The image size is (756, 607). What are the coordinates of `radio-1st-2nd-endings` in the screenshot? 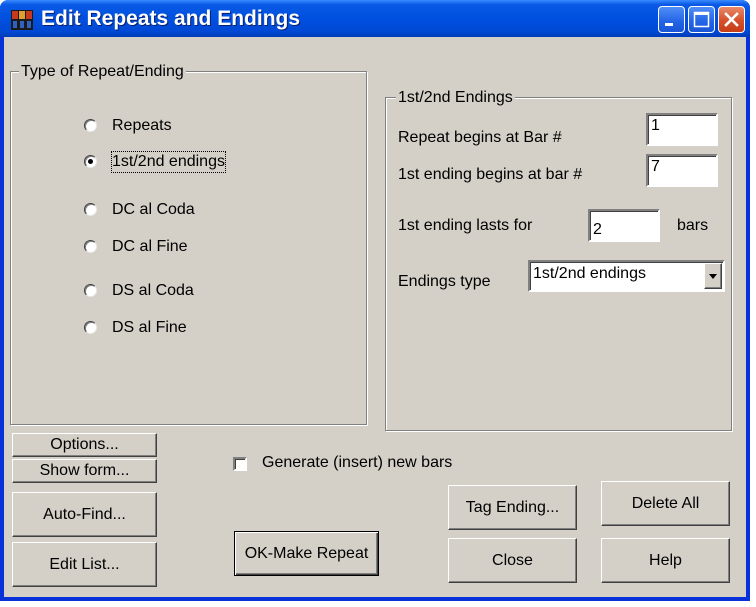 It's located at (90, 161).